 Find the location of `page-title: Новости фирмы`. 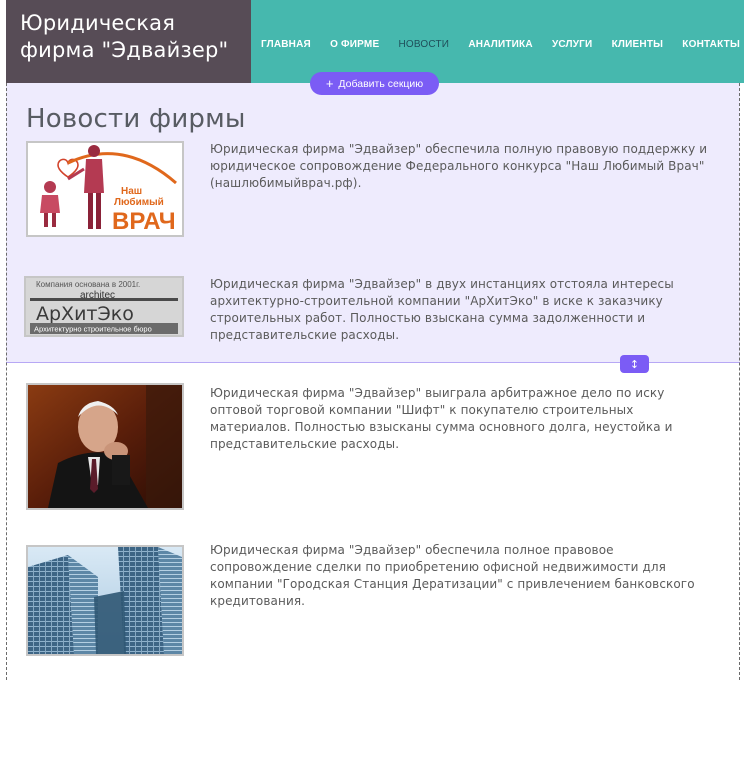

page-title: Новости фирмы is located at coordinates (136, 119).